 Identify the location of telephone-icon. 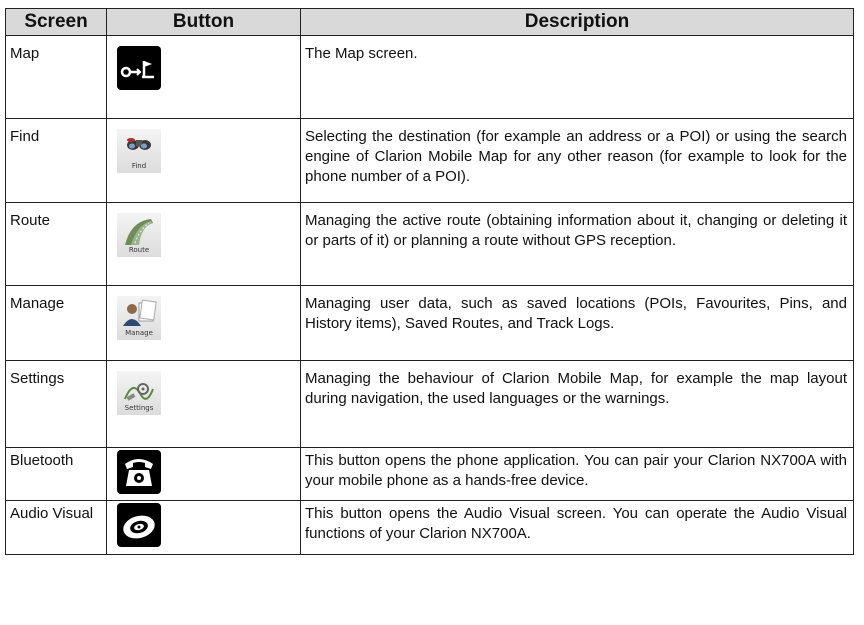
(139, 472).